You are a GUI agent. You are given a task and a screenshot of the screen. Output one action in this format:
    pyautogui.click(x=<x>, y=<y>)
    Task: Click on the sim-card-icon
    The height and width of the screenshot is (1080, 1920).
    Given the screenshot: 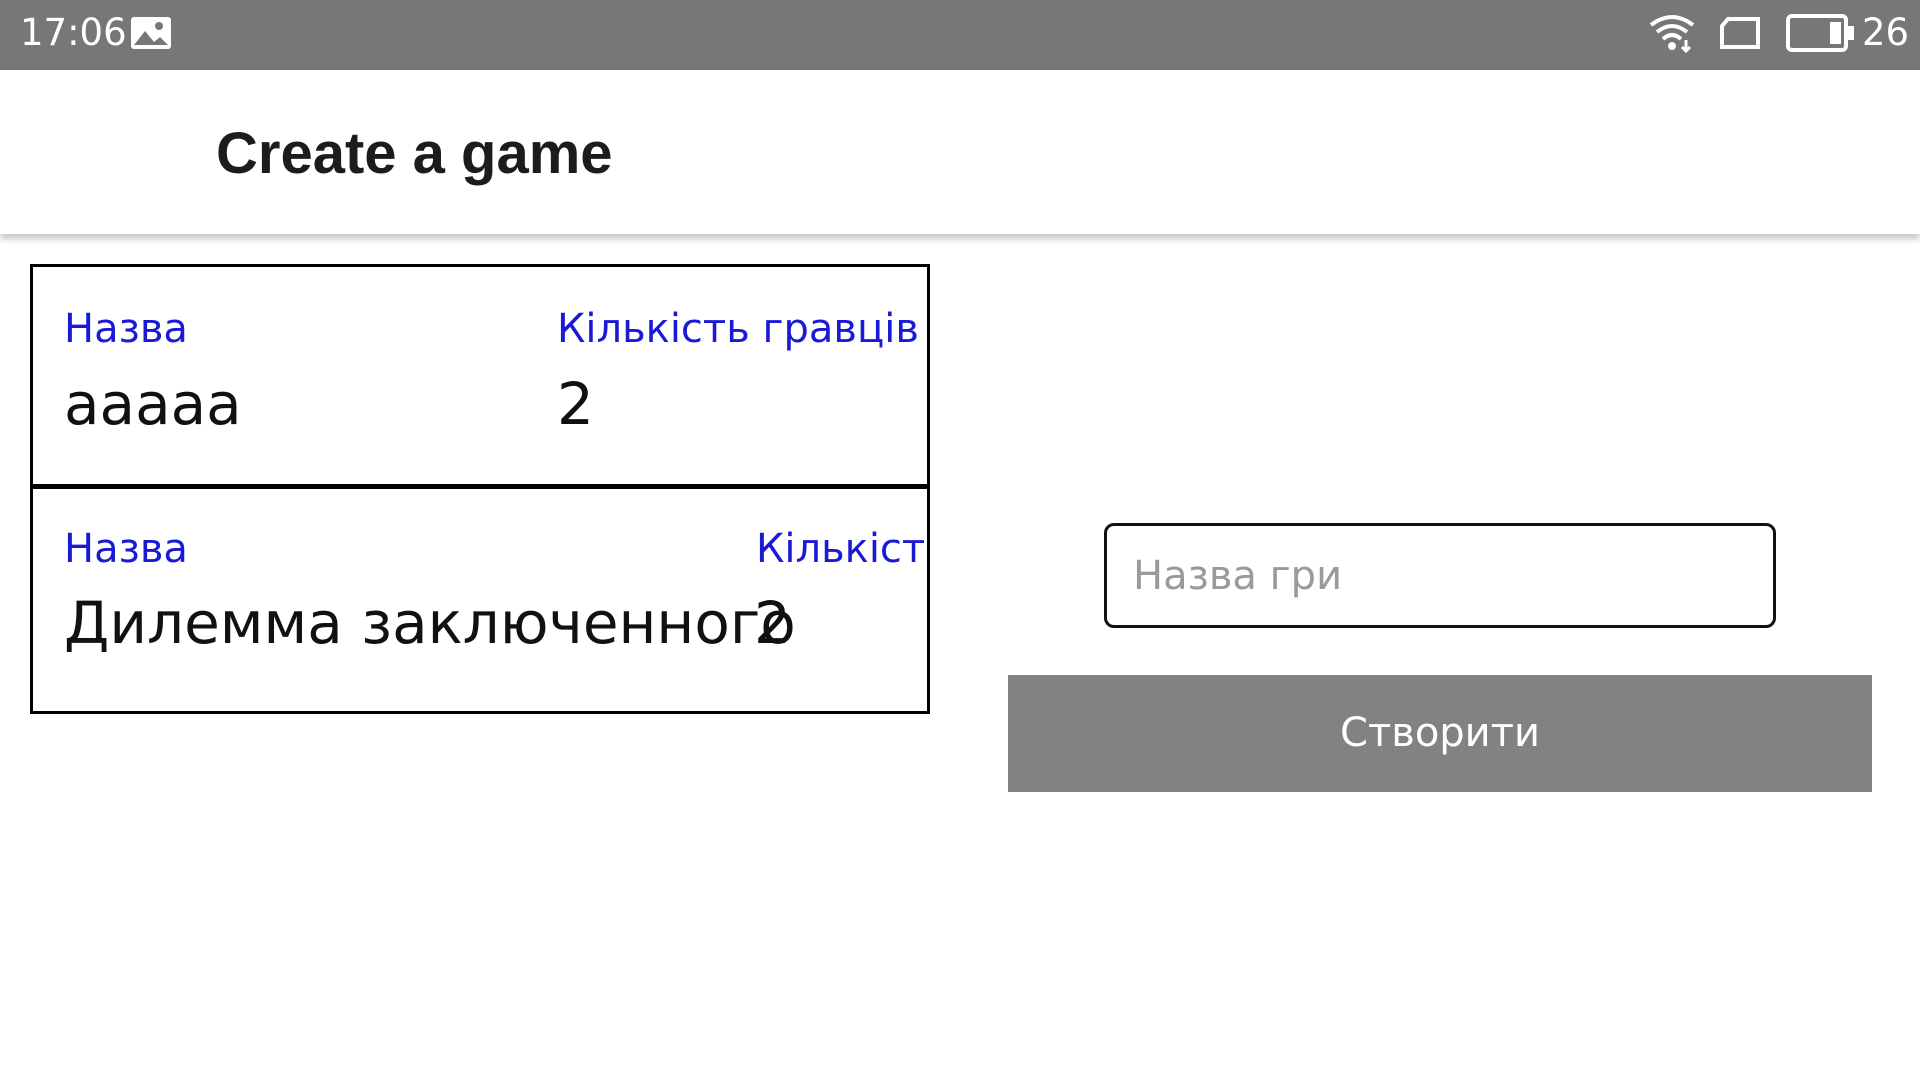 What is the action you would take?
    pyautogui.click(x=1740, y=33)
    